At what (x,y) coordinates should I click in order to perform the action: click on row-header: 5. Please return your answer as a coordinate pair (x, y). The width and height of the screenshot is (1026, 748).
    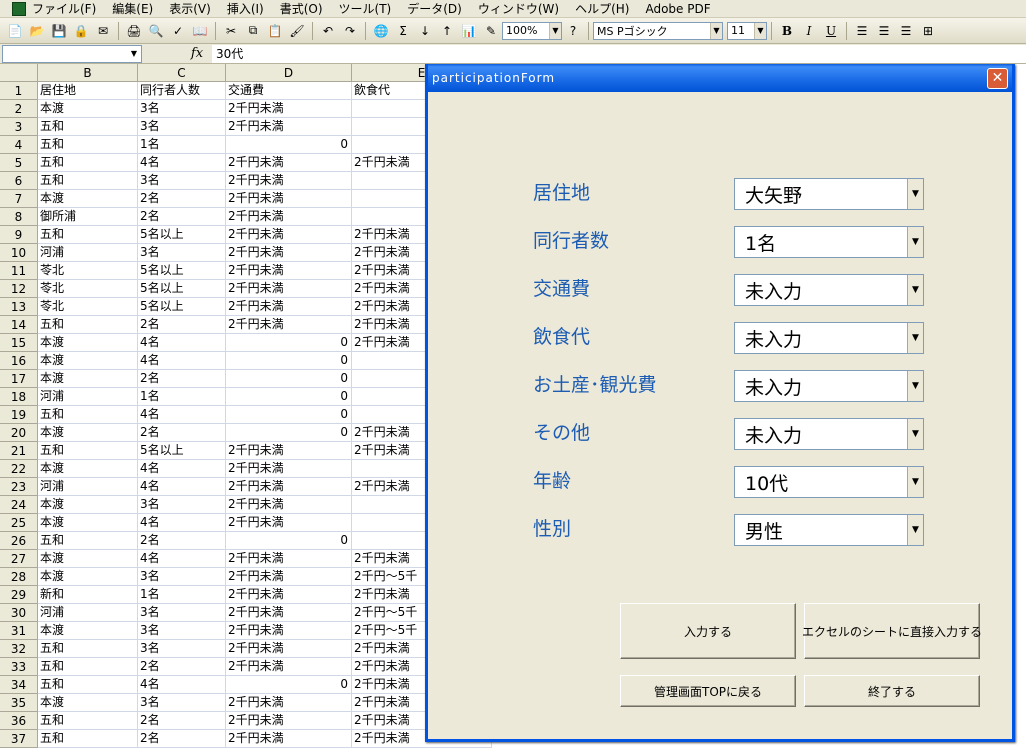
    Looking at the image, I should click on (19, 163).